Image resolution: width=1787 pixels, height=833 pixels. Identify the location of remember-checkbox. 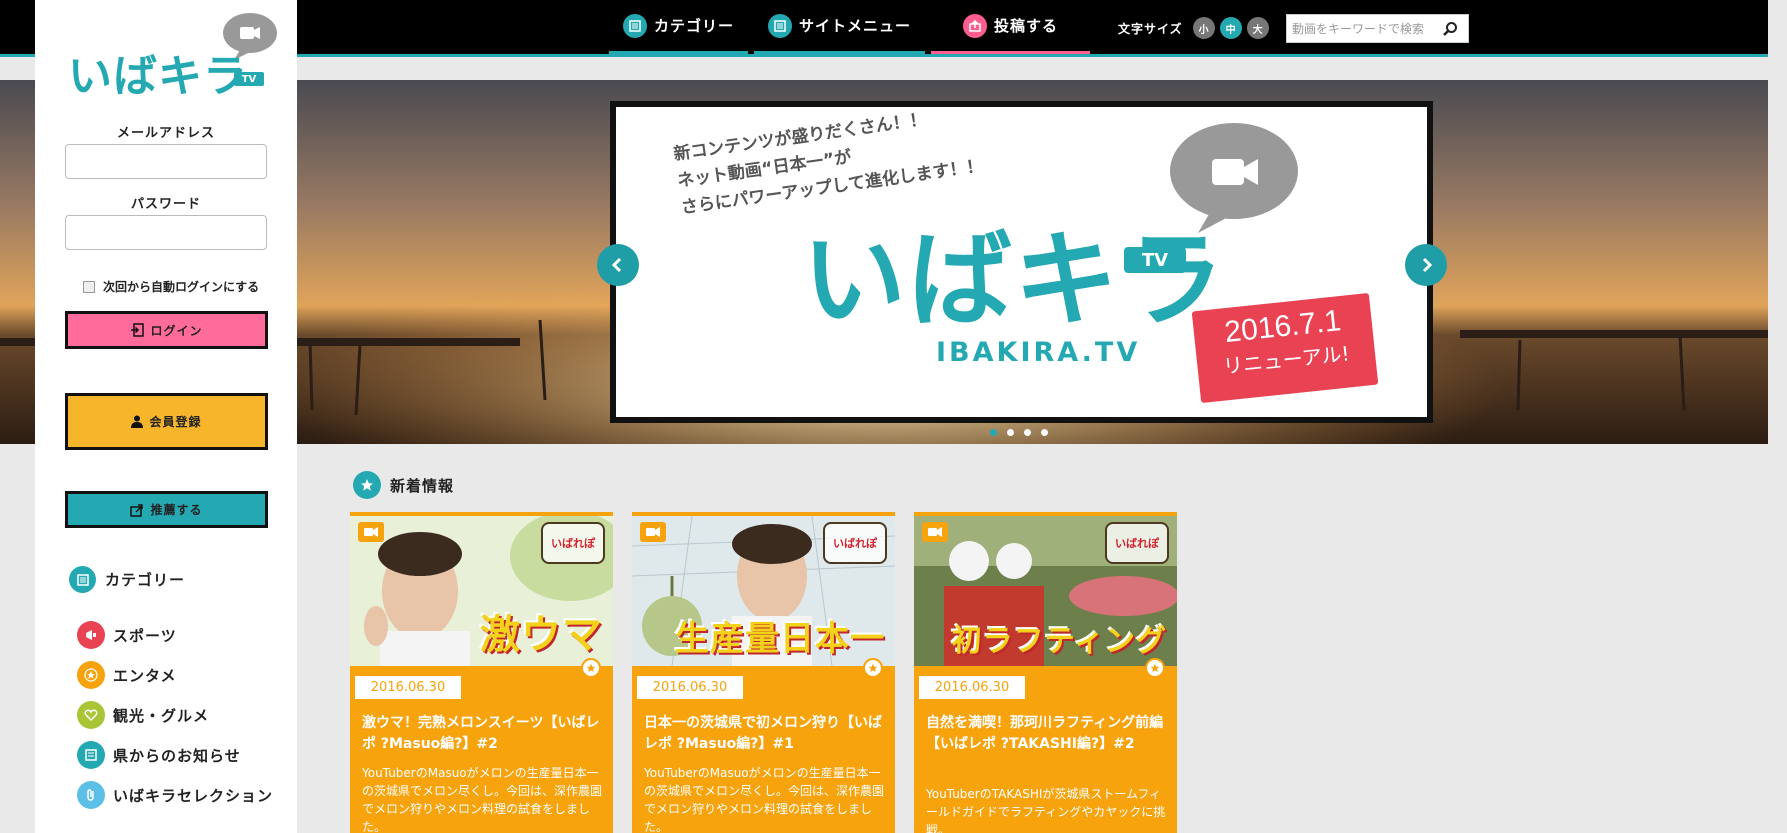
(89, 286).